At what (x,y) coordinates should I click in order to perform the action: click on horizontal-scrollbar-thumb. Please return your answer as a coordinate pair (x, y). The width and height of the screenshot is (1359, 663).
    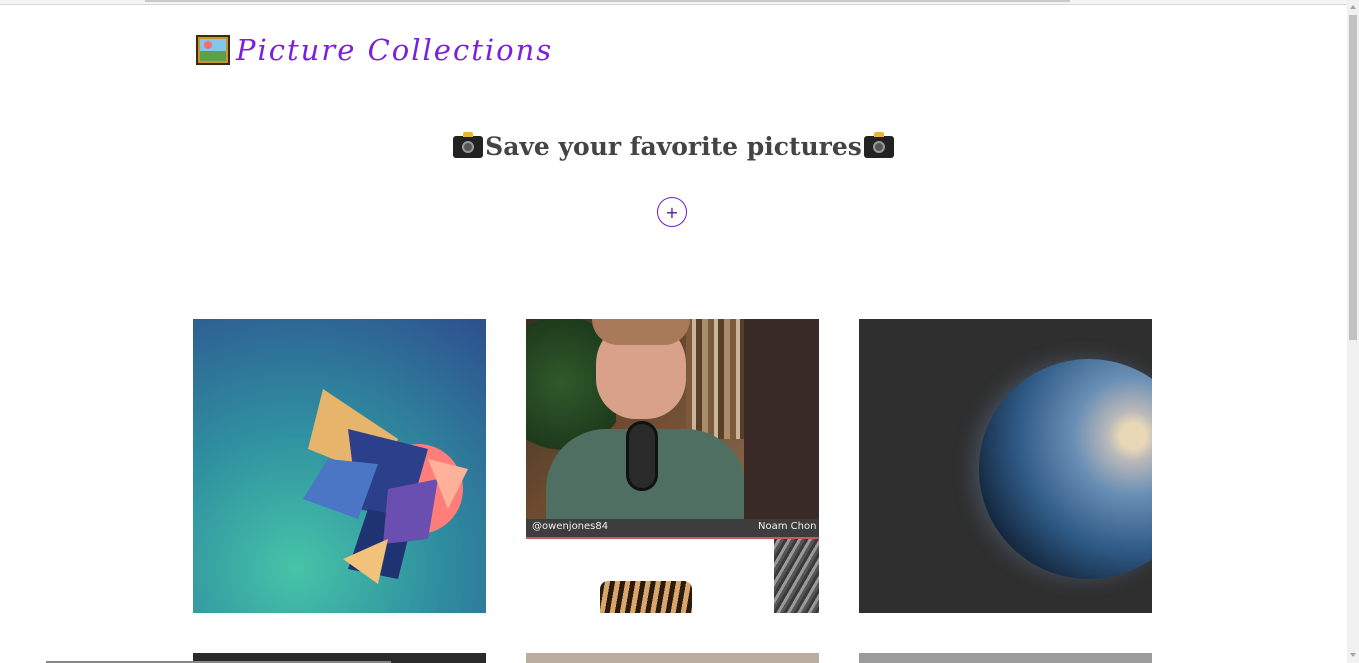
    Looking at the image, I should click on (607, 1).